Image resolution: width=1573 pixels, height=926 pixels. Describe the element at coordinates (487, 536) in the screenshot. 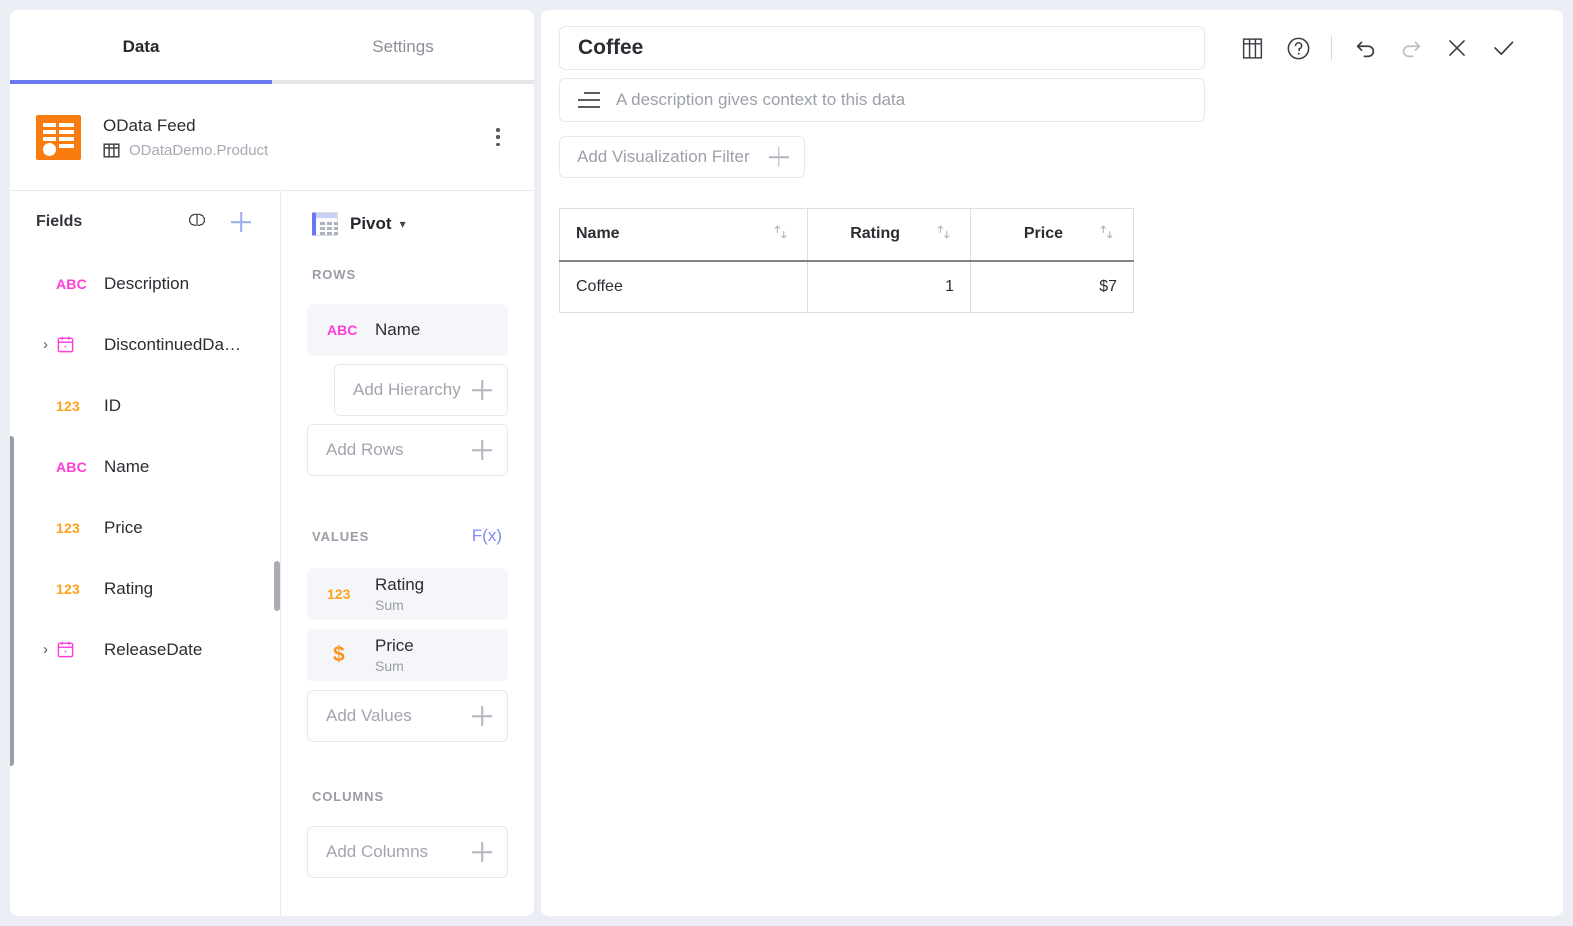

I see `formula-fx-button: F(x)` at that location.